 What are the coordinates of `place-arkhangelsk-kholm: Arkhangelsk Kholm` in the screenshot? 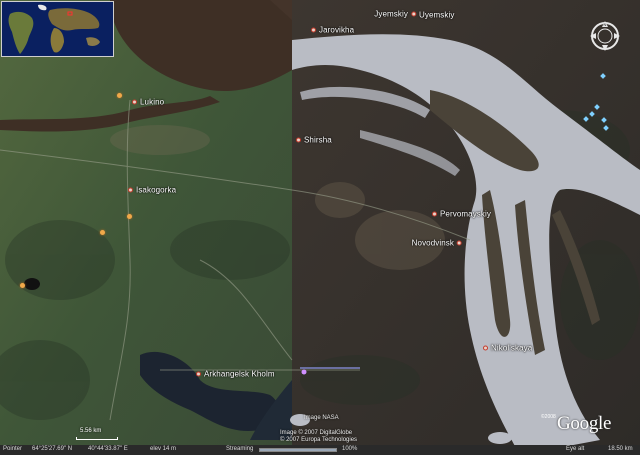 It's located at (235, 374).